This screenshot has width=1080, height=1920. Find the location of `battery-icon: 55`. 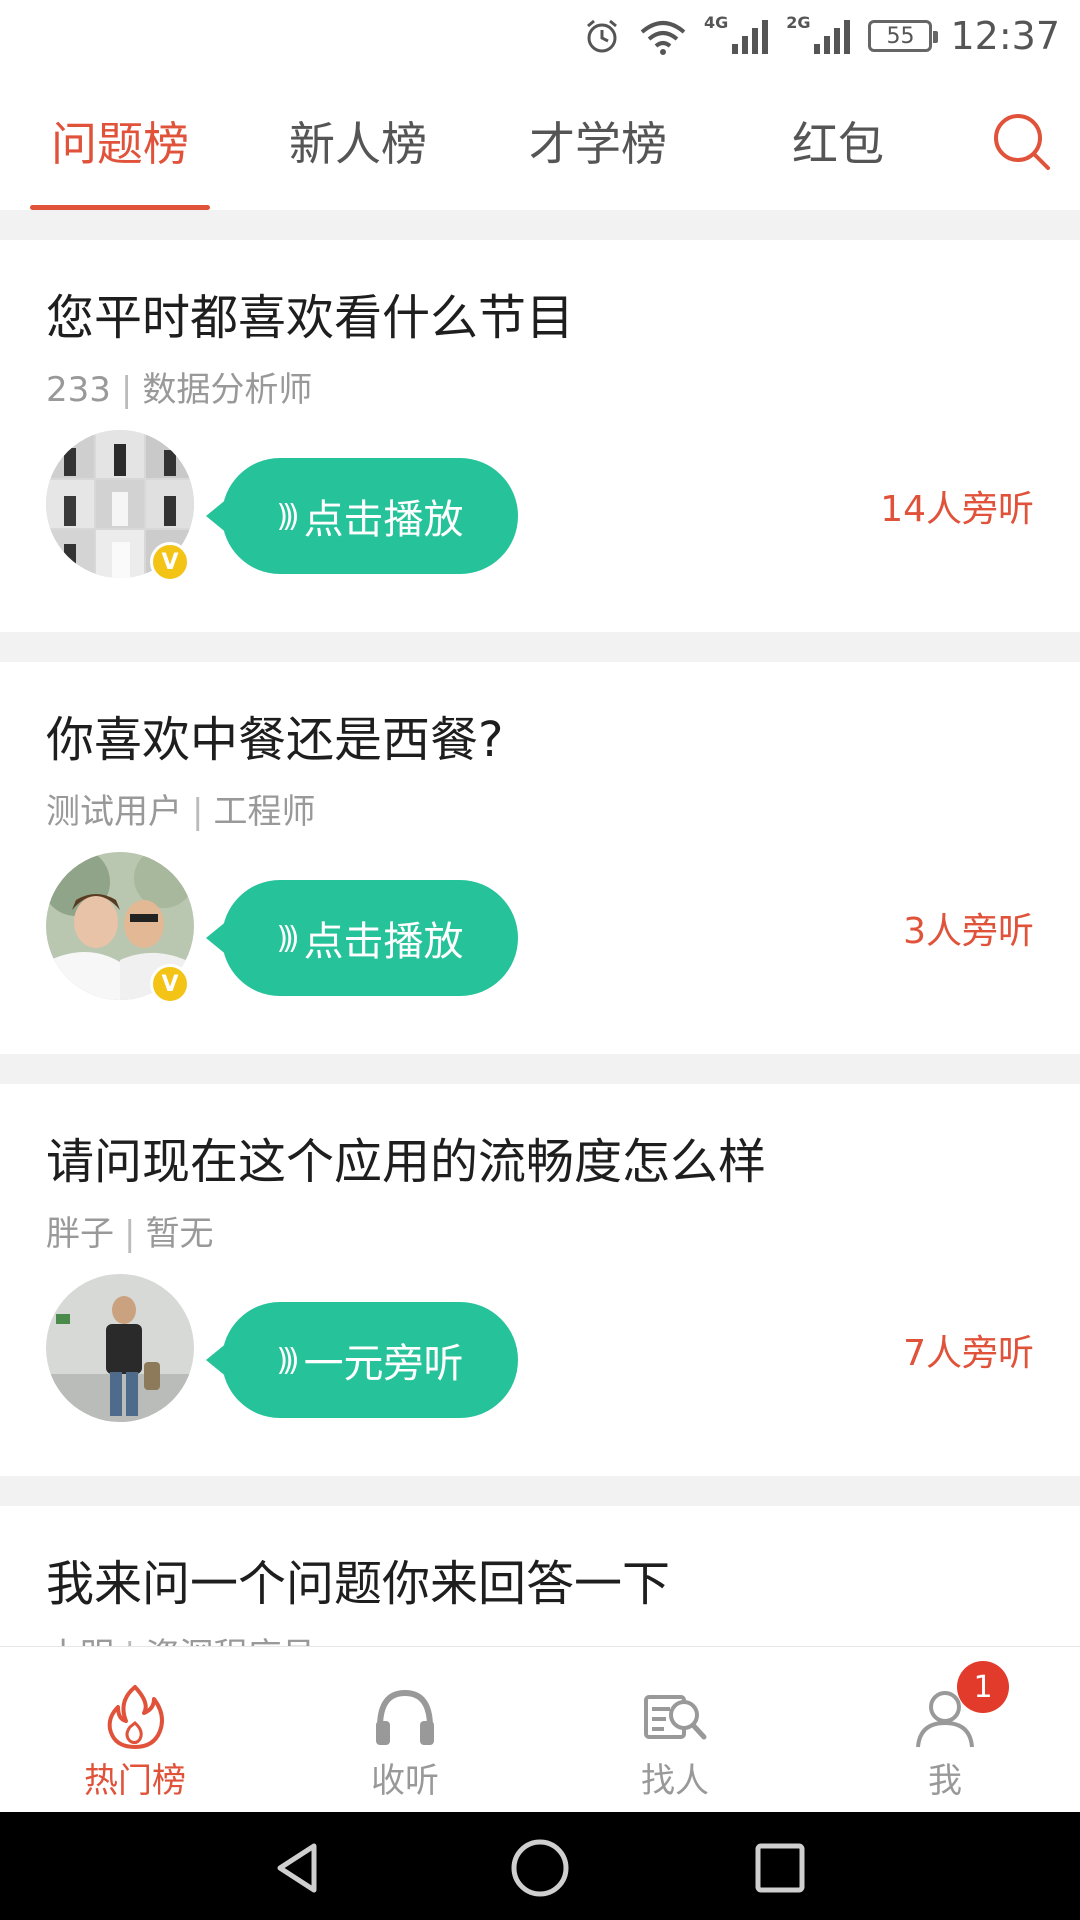

battery-icon: 55 is located at coordinates (903, 36).